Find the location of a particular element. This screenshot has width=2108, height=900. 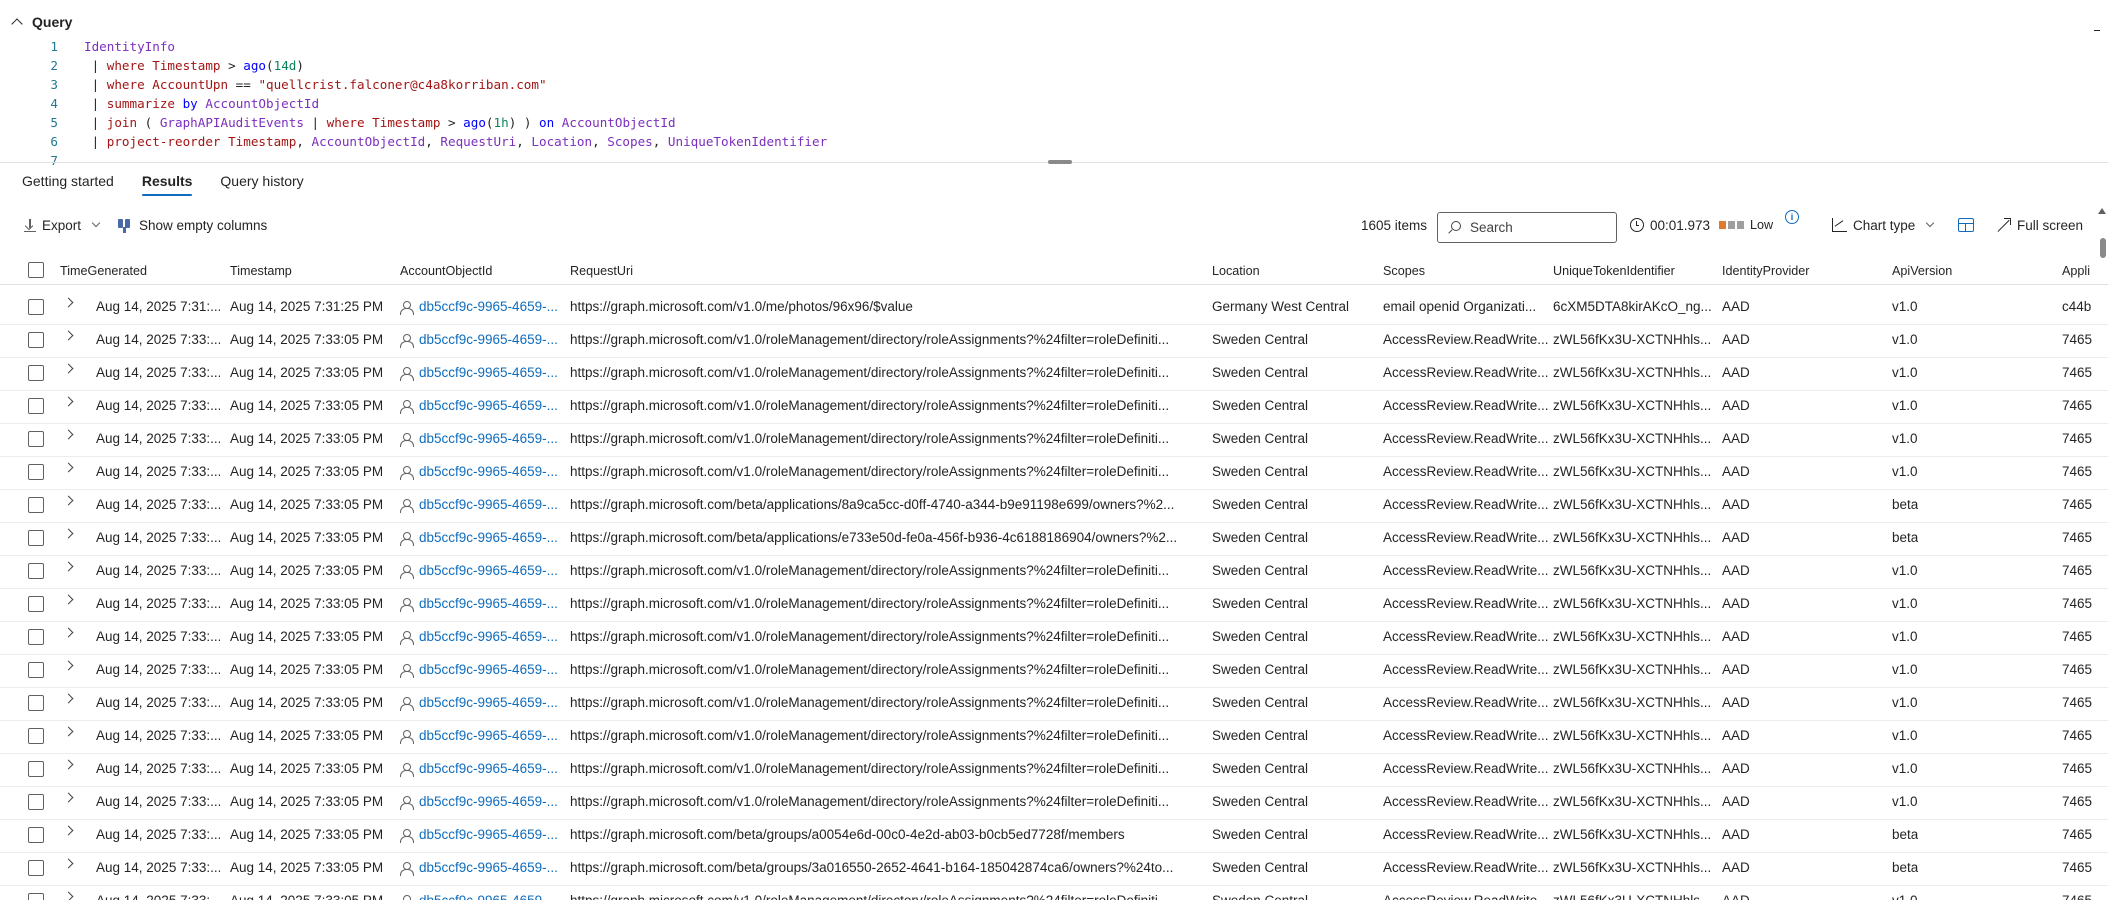

vertical-scrollbar-thumb is located at coordinates (2103, 248).